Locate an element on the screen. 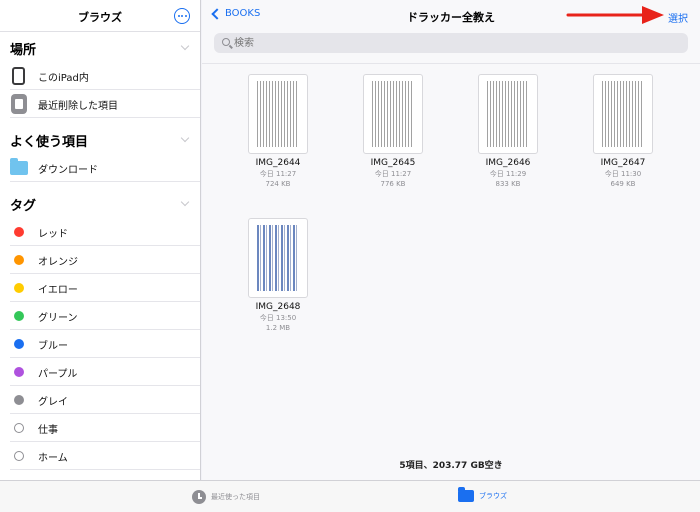 The height and width of the screenshot is (512, 700). search-icon is located at coordinates (226, 42).